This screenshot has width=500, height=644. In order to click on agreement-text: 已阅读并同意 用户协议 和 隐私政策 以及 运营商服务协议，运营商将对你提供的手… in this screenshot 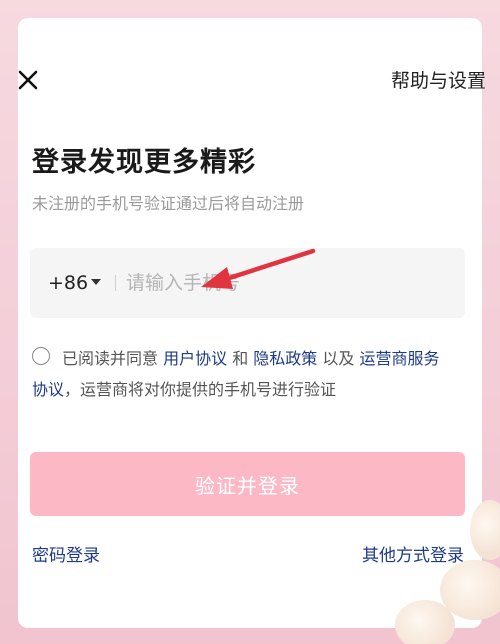, I will do `click(242, 374)`.